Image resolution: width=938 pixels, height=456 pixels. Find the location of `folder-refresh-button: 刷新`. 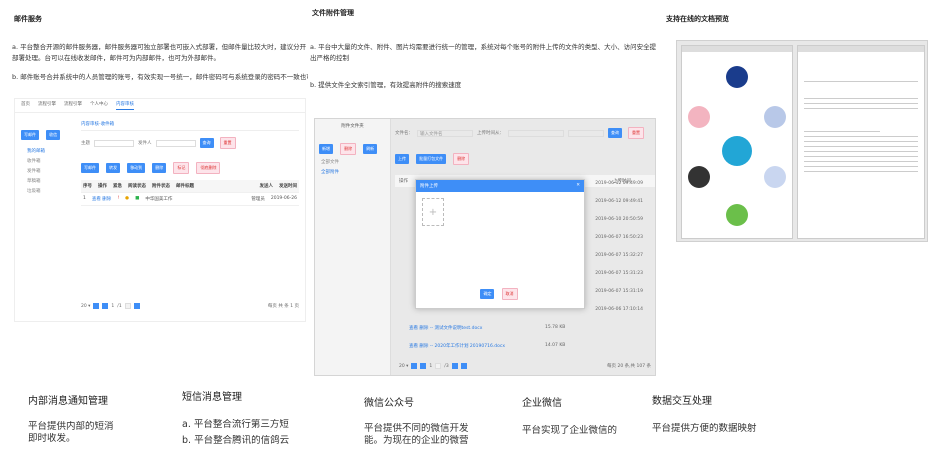

folder-refresh-button: 刷新 is located at coordinates (370, 149).